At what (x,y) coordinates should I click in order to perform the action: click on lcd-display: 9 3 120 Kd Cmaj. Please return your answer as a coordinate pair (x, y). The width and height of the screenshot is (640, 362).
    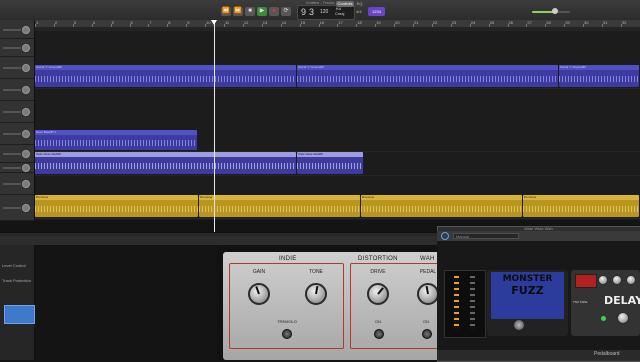
    Looking at the image, I should click on (326, 12).